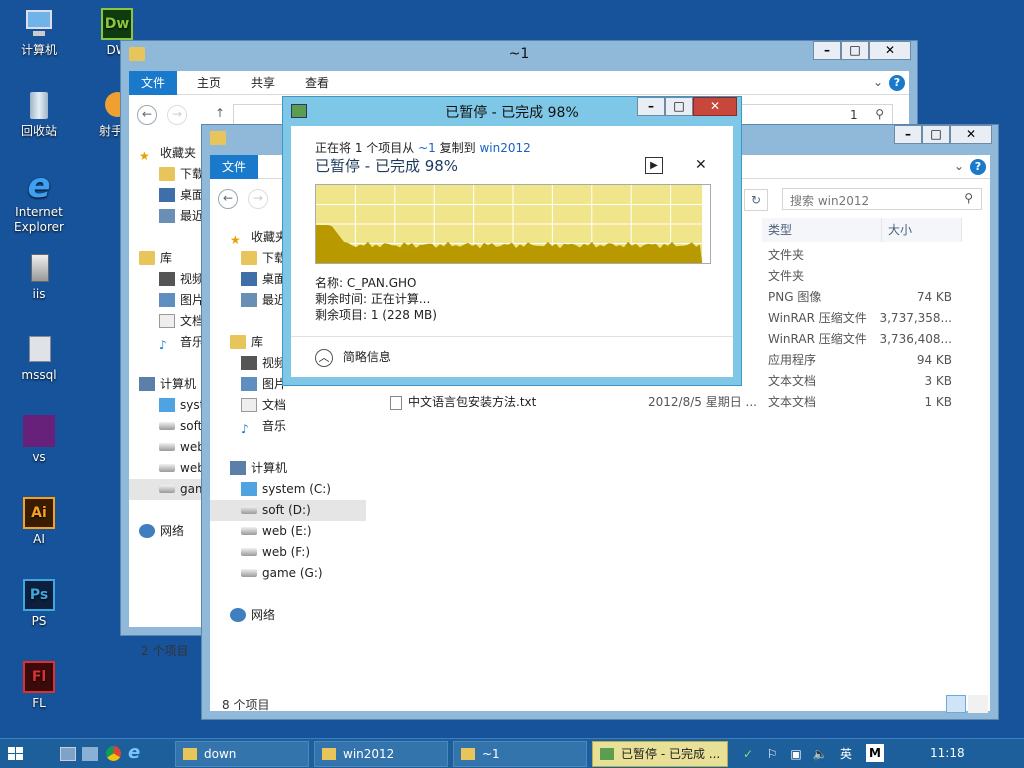 The image size is (1024, 768). Describe the element at coordinates (282, 573) in the screenshot. I see `tree-drive-g: game (G:)` at that location.